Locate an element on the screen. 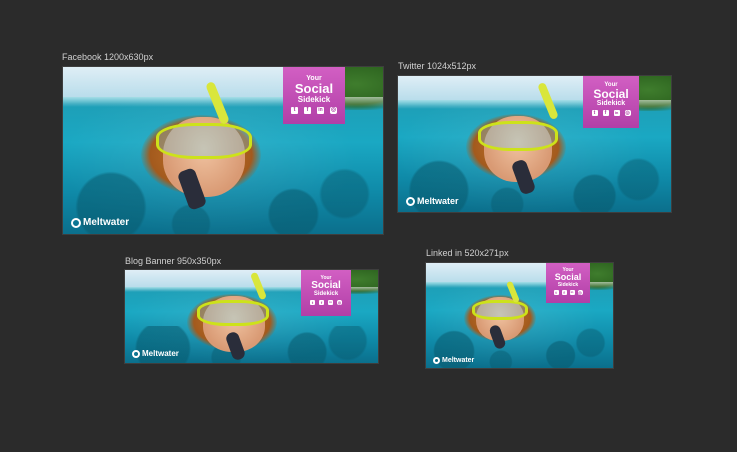 The width and height of the screenshot is (737, 452). artboard-label-twitter: Twitter 1024x512px is located at coordinates (437, 66).